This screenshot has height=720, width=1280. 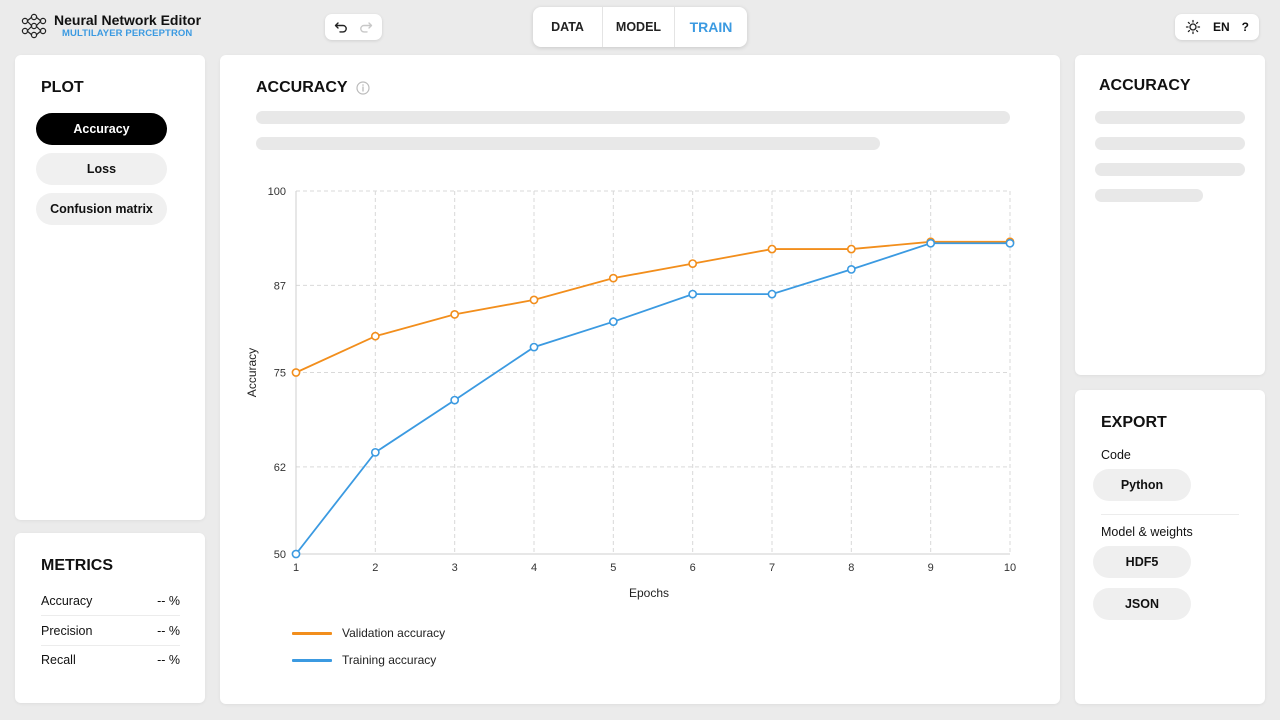 What do you see at coordinates (1245, 27) in the screenshot?
I see `help-button: ?` at bounding box center [1245, 27].